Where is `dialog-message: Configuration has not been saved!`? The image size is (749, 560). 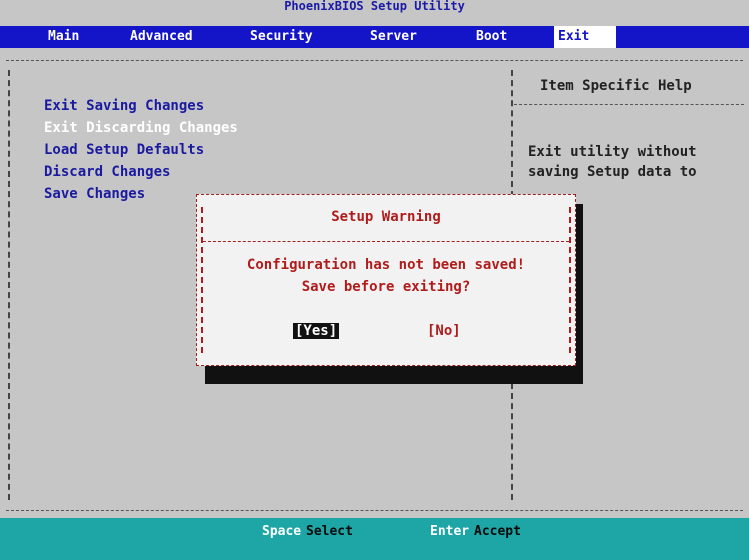 dialog-message: Configuration has not been saved! is located at coordinates (386, 265).